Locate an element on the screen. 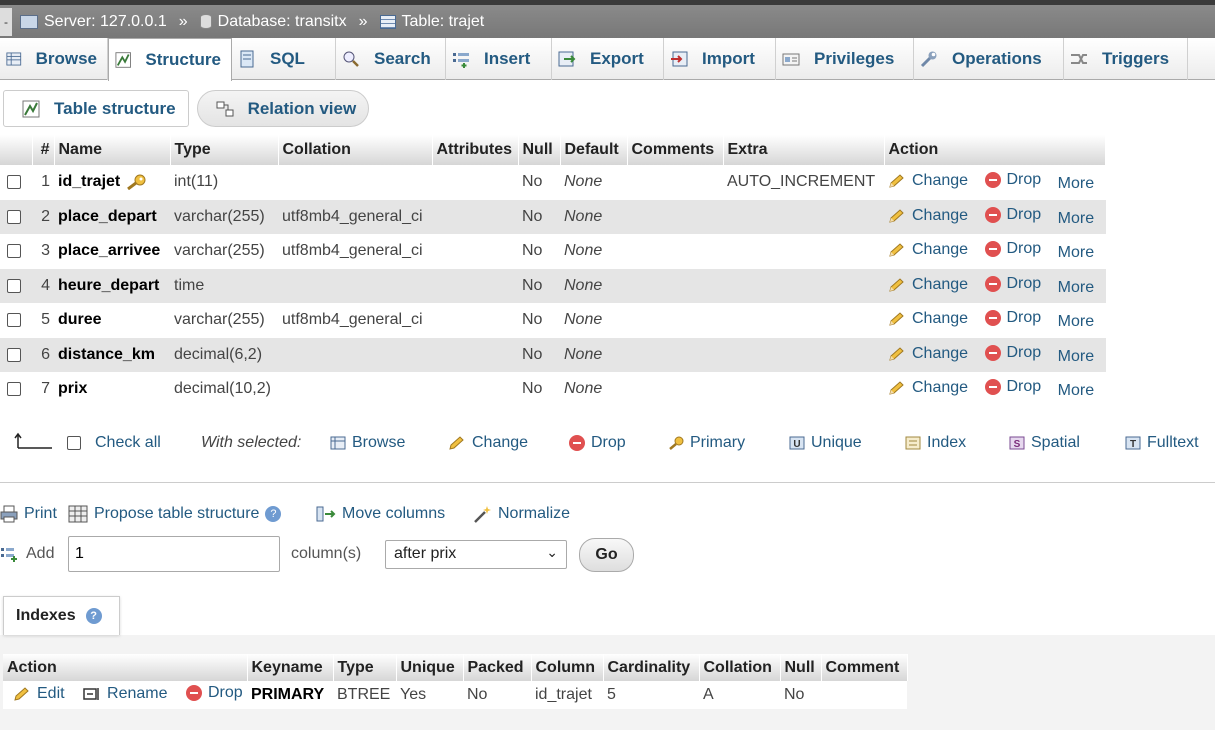 The image size is (1215, 730). tab-operations: Operations is located at coordinates (989, 59).